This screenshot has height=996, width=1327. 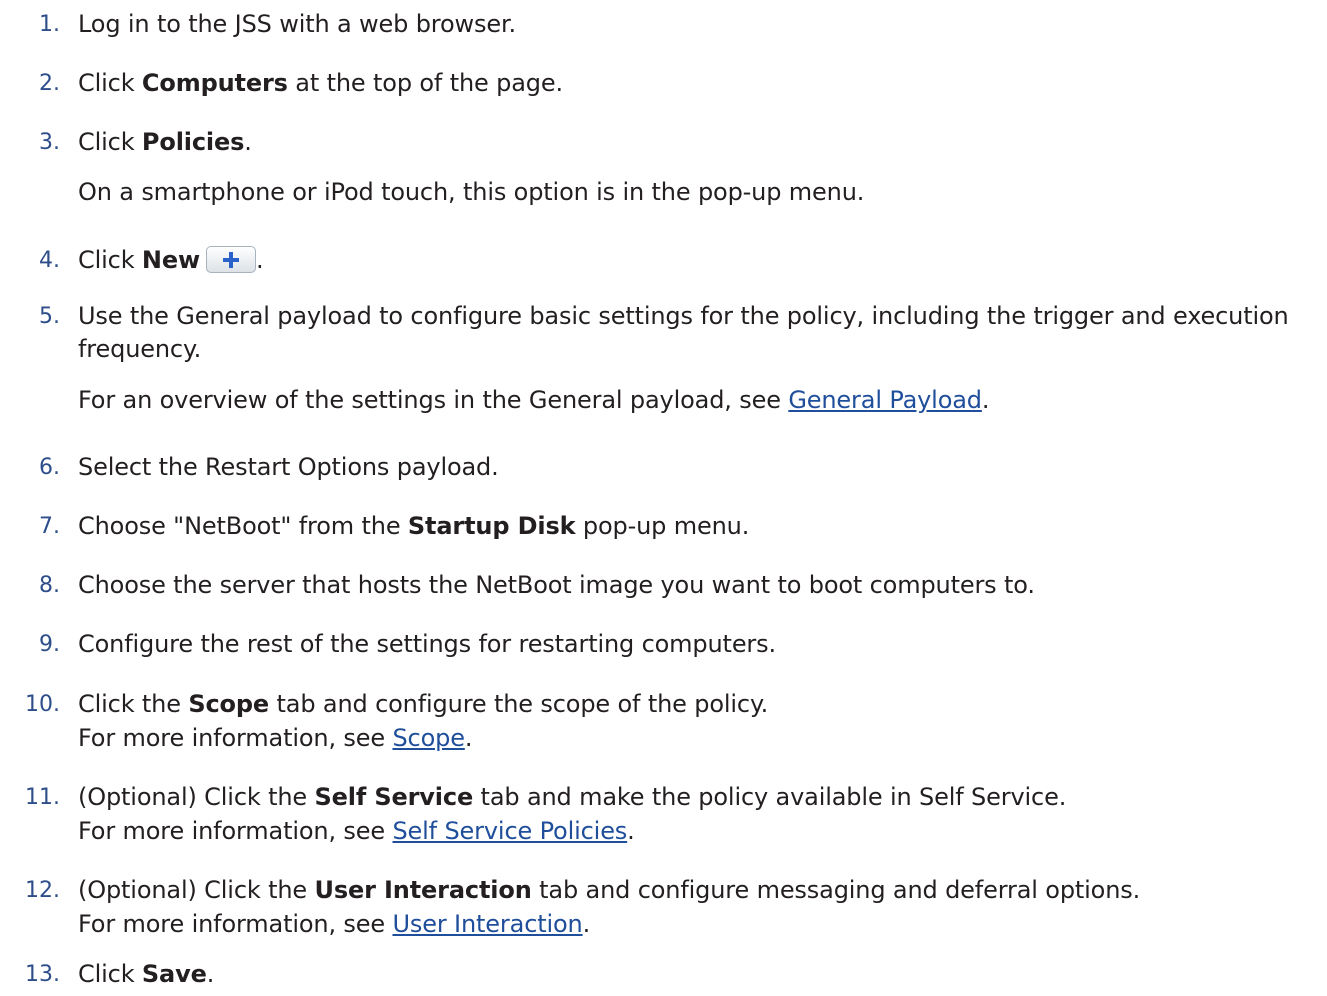 What do you see at coordinates (275, 738) in the screenshot?
I see `step-10-note: For more information, see Scope.` at bounding box center [275, 738].